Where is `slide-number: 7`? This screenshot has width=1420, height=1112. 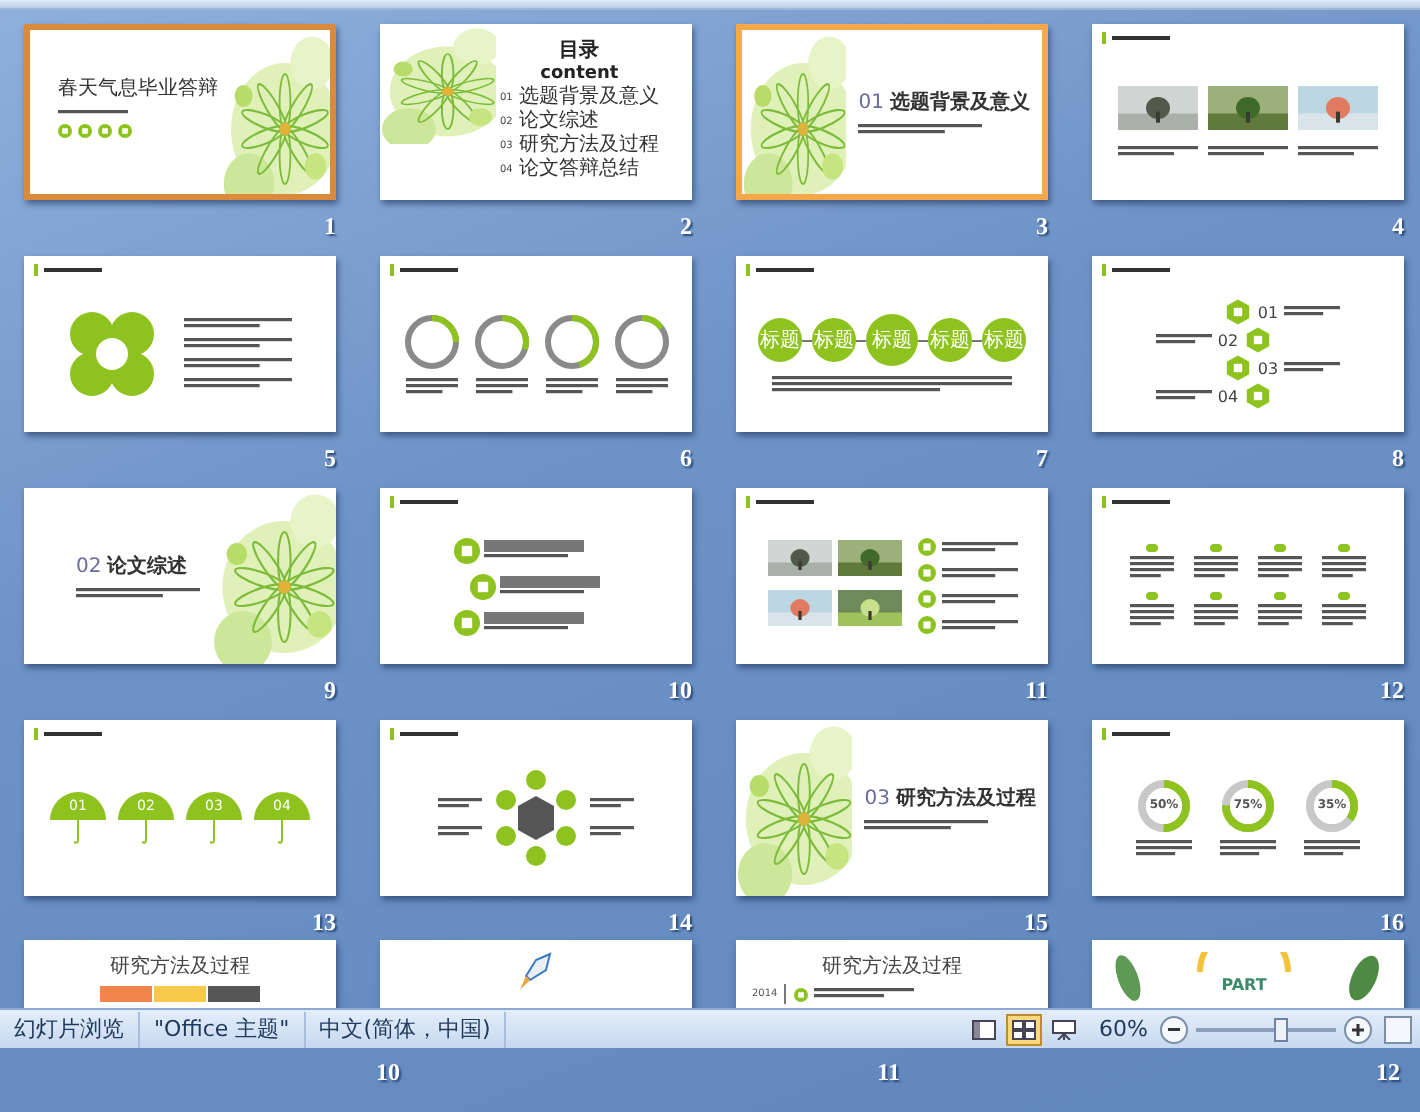 slide-number: 7 is located at coordinates (1042, 460).